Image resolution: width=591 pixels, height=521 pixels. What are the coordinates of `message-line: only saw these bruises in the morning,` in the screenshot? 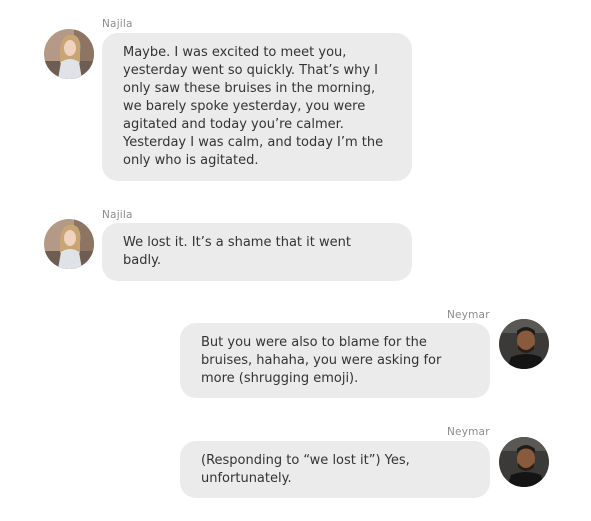 It's located at (249, 88).